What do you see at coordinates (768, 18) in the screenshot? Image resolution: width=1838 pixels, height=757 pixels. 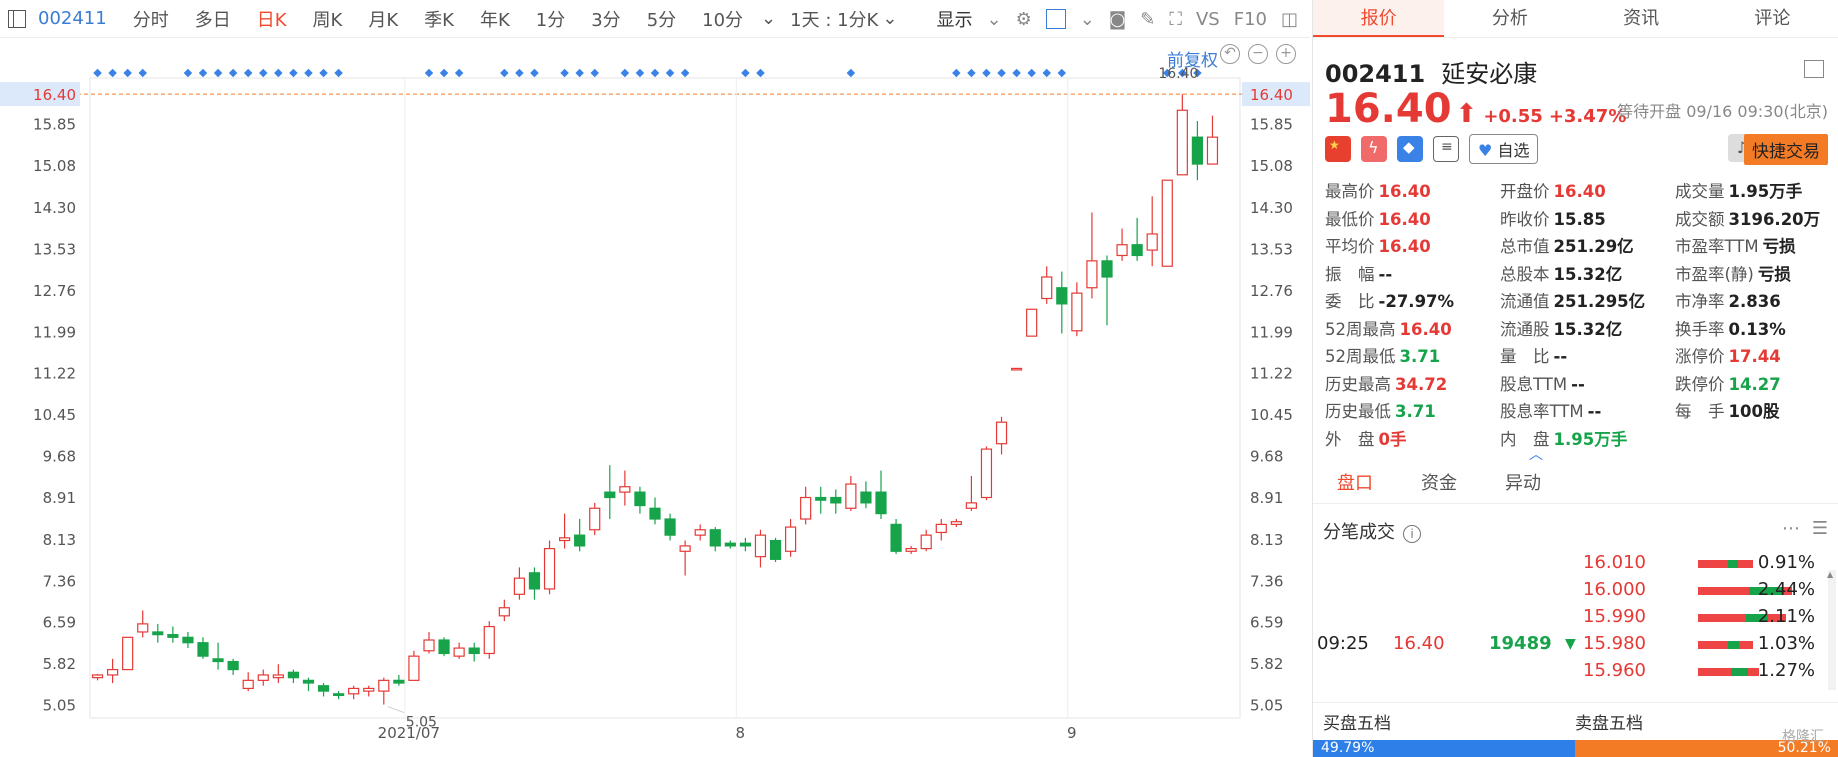 I see `period-dropdown: ⌄` at bounding box center [768, 18].